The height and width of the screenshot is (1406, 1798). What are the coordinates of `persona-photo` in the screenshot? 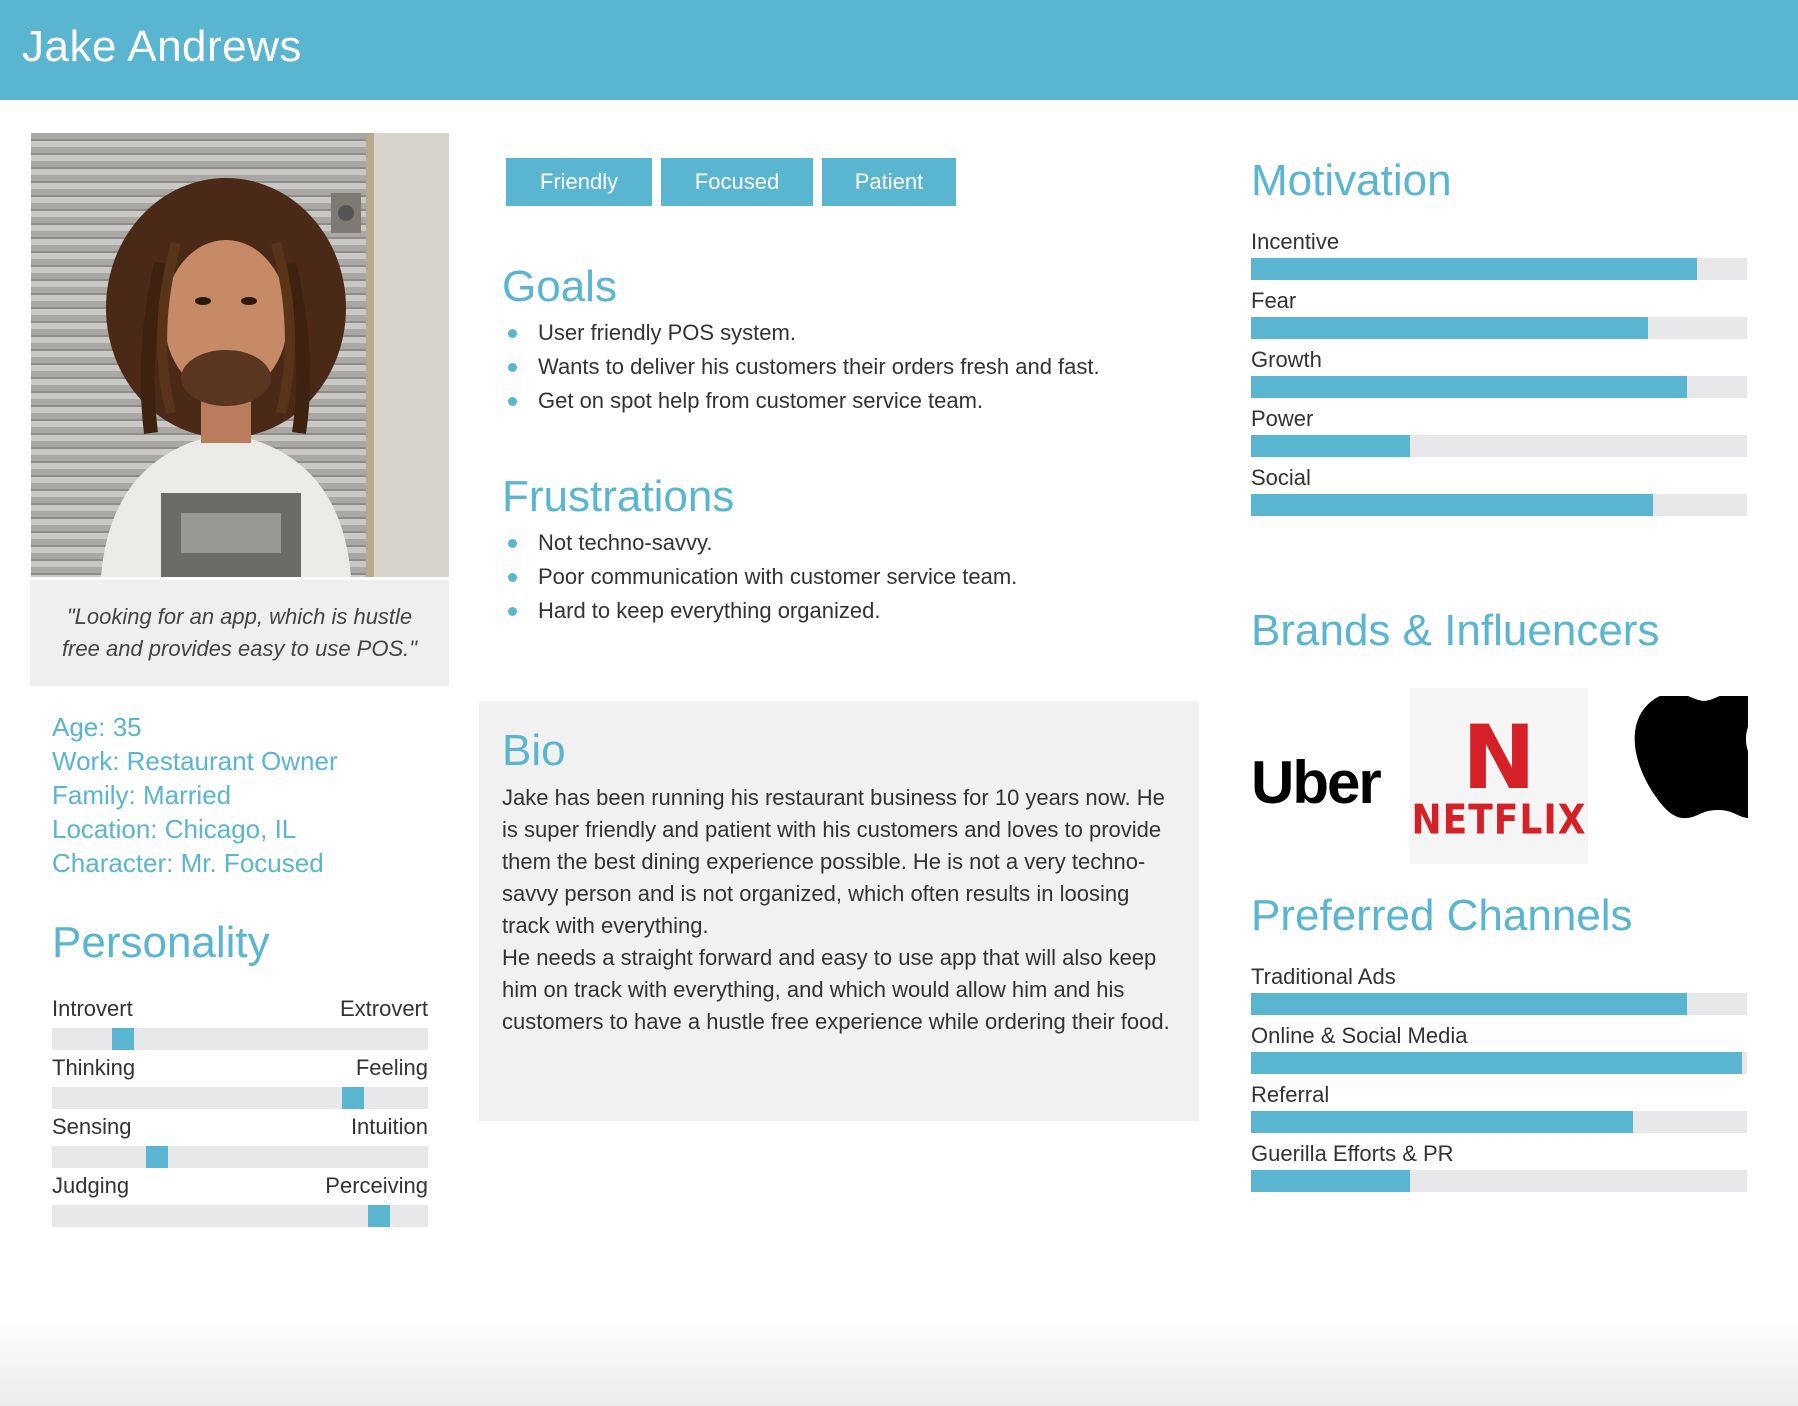 It's located at (240, 355).